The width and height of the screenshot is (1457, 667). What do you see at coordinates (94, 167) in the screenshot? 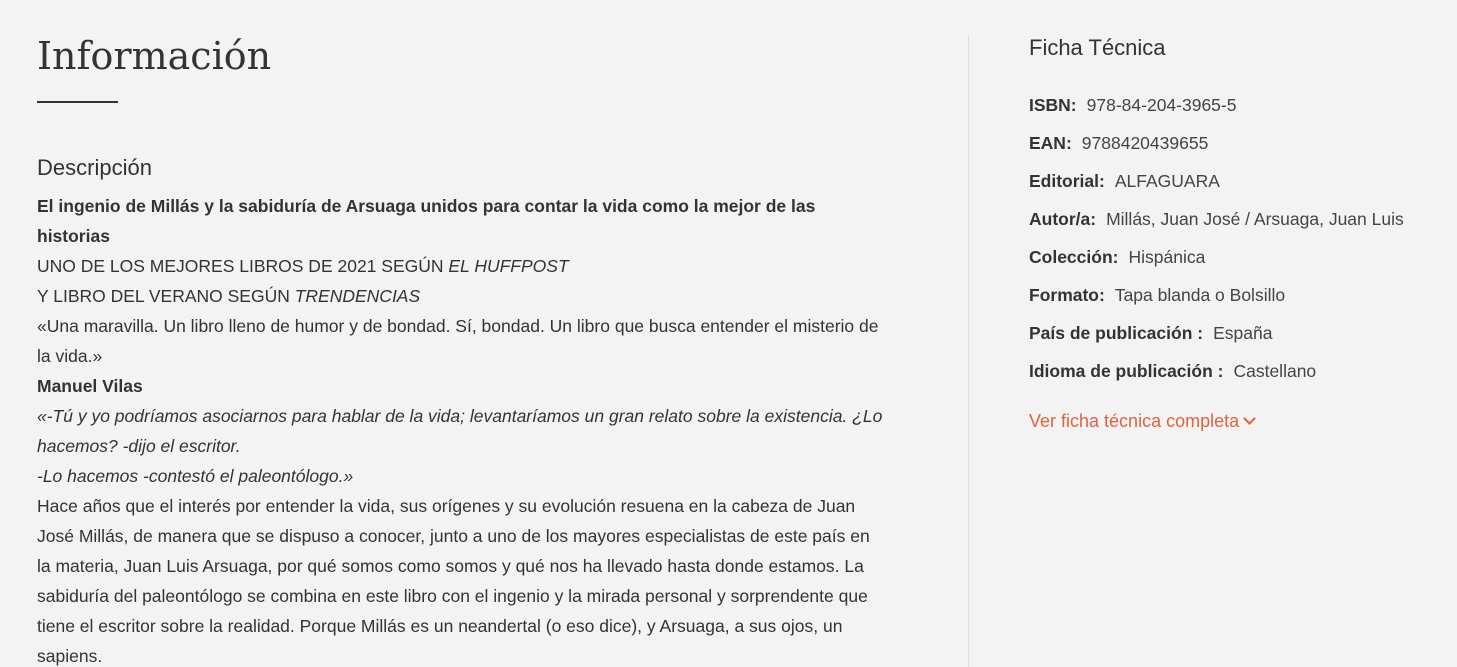
I see `description-title: Descripción` at bounding box center [94, 167].